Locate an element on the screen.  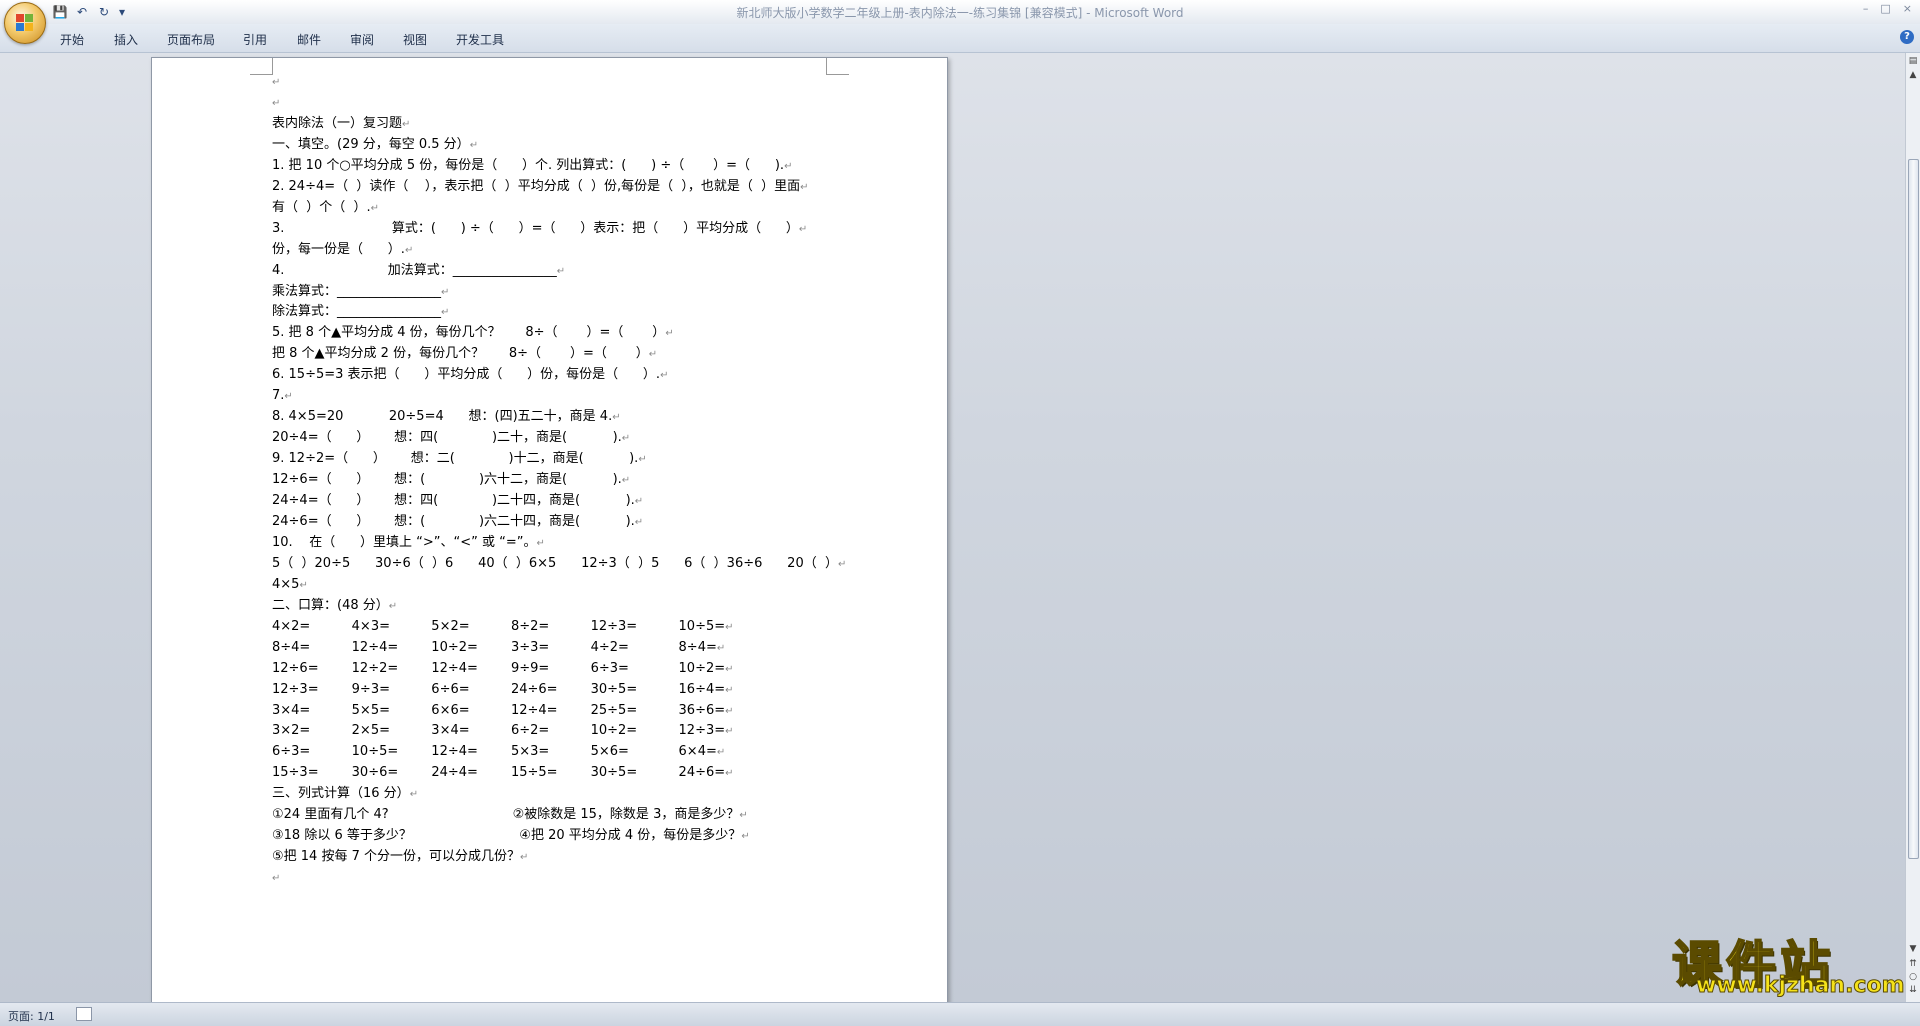
scroll-down-icon: ▼ is located at coordinates (1913, 949).